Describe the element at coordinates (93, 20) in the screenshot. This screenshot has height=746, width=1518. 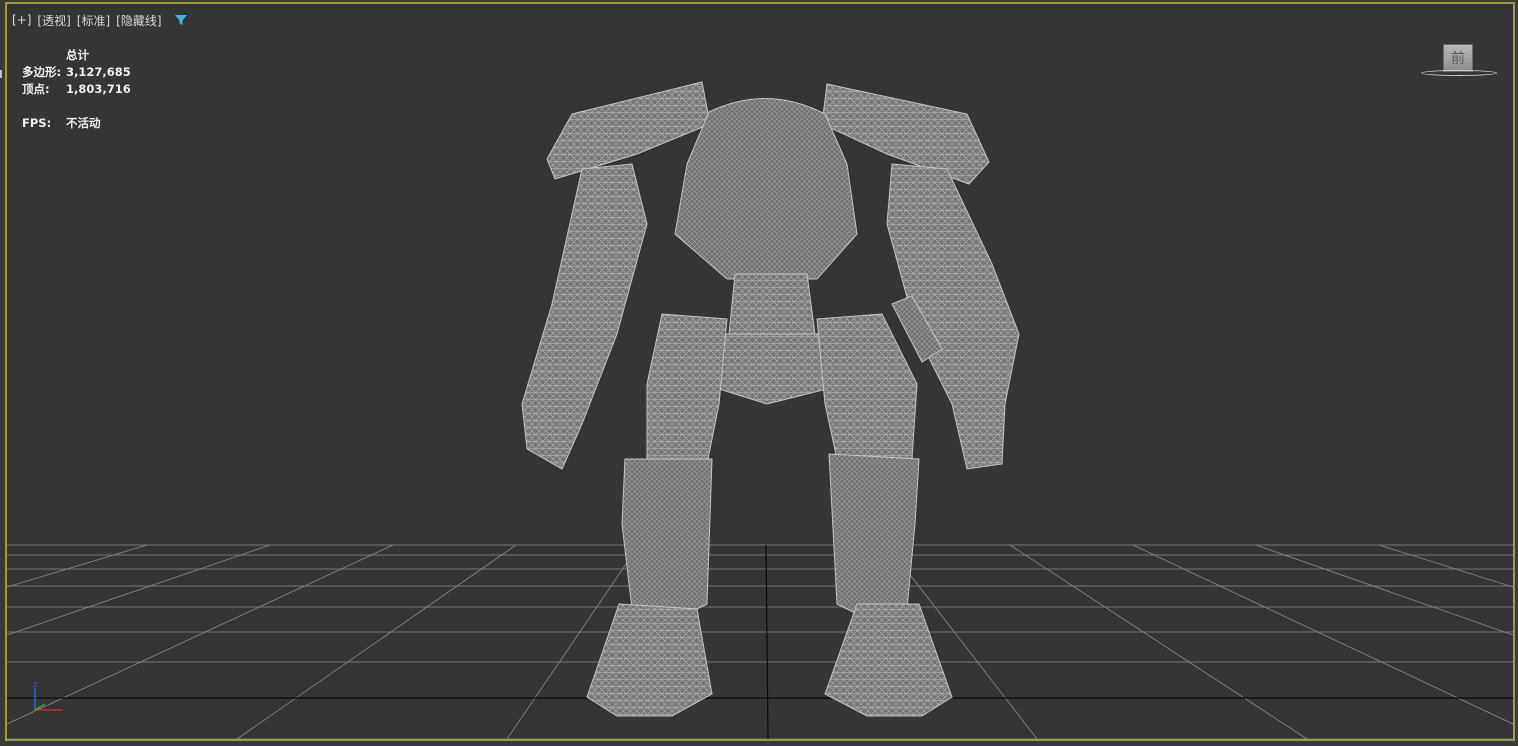
I see `viewport-shading-menu: [标准]` at that location.